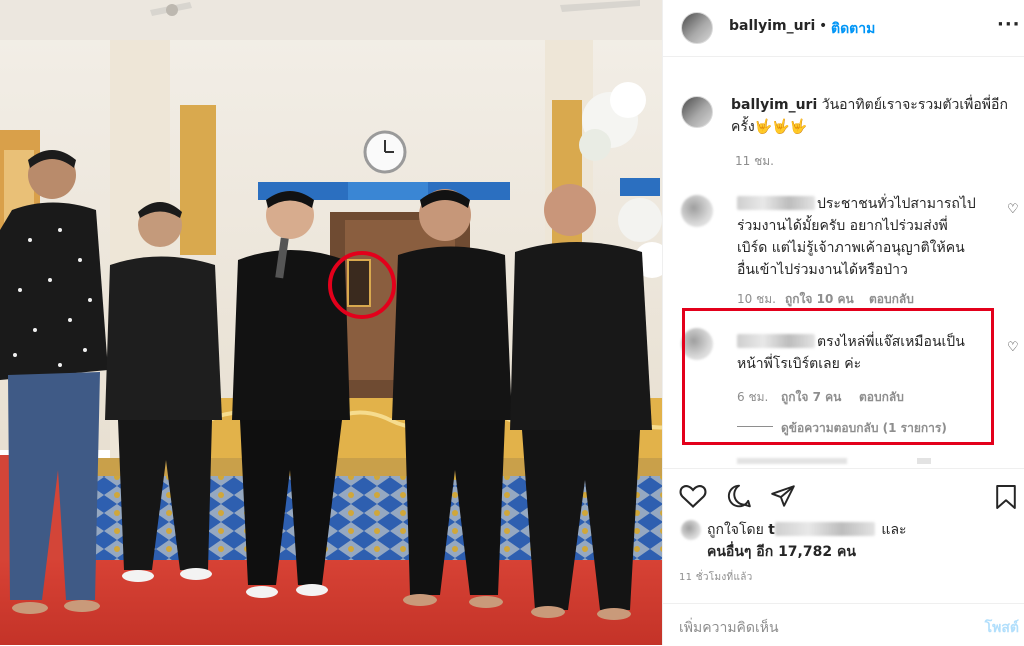  What do you see at coordinates (851, 248) in the screenshot?
I see `comment-text: เบิร์ด แต่ไม่รู้เจ้าภาพเค้าอนุญาติให้คน` at bounding box center [851, 248].